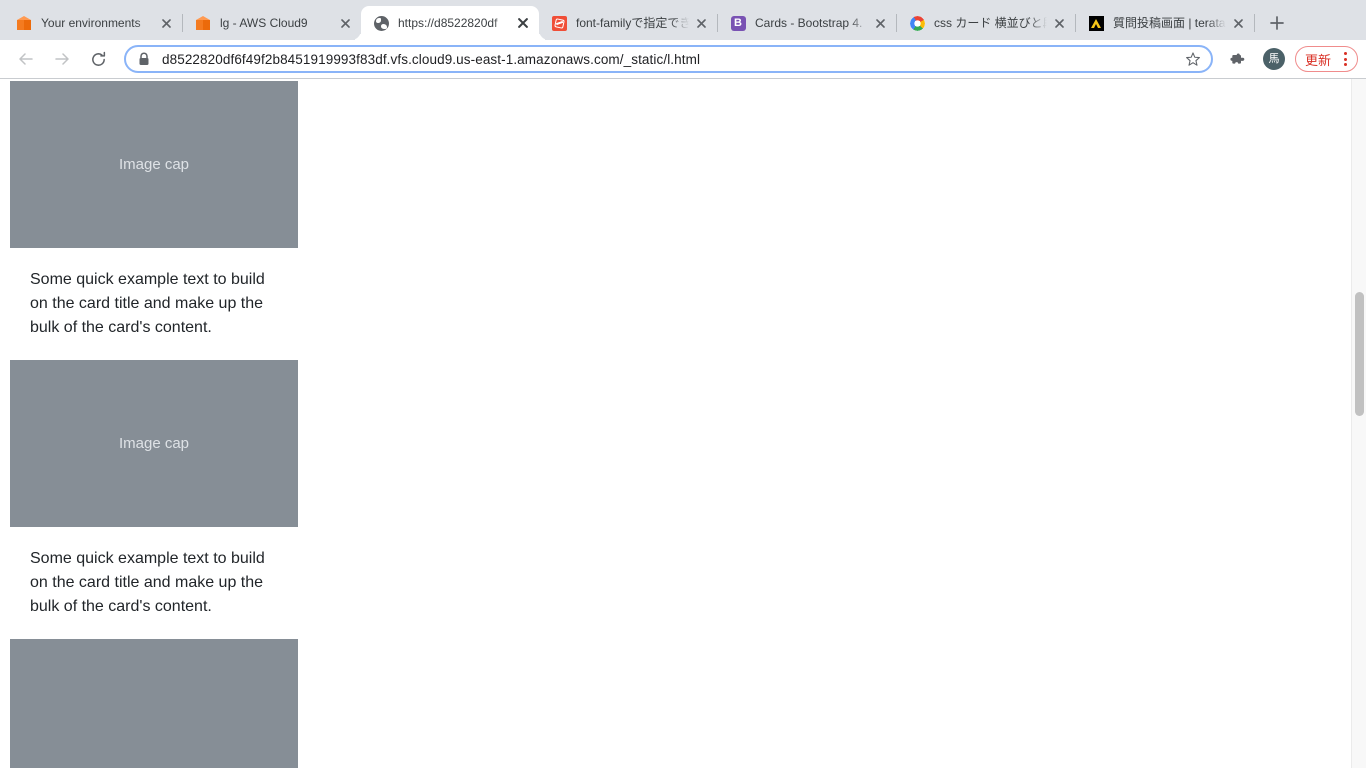 This screenshot has width=1366, height=768. What do you see at coordinates (917, 23) in the screenshot?
I see `google-g-icon` at bounding box center [917, 23].